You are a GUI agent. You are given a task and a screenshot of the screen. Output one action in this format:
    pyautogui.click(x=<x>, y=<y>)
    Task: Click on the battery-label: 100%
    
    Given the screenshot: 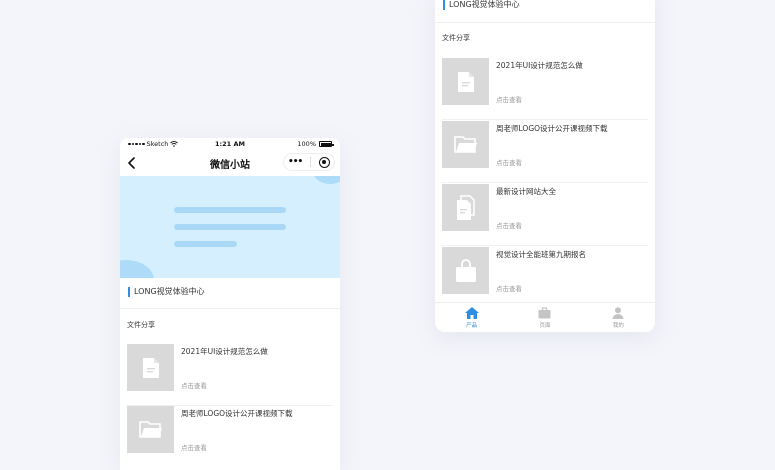 What is the action you would take?
    pyautogui.click(x=306, y=144)
    